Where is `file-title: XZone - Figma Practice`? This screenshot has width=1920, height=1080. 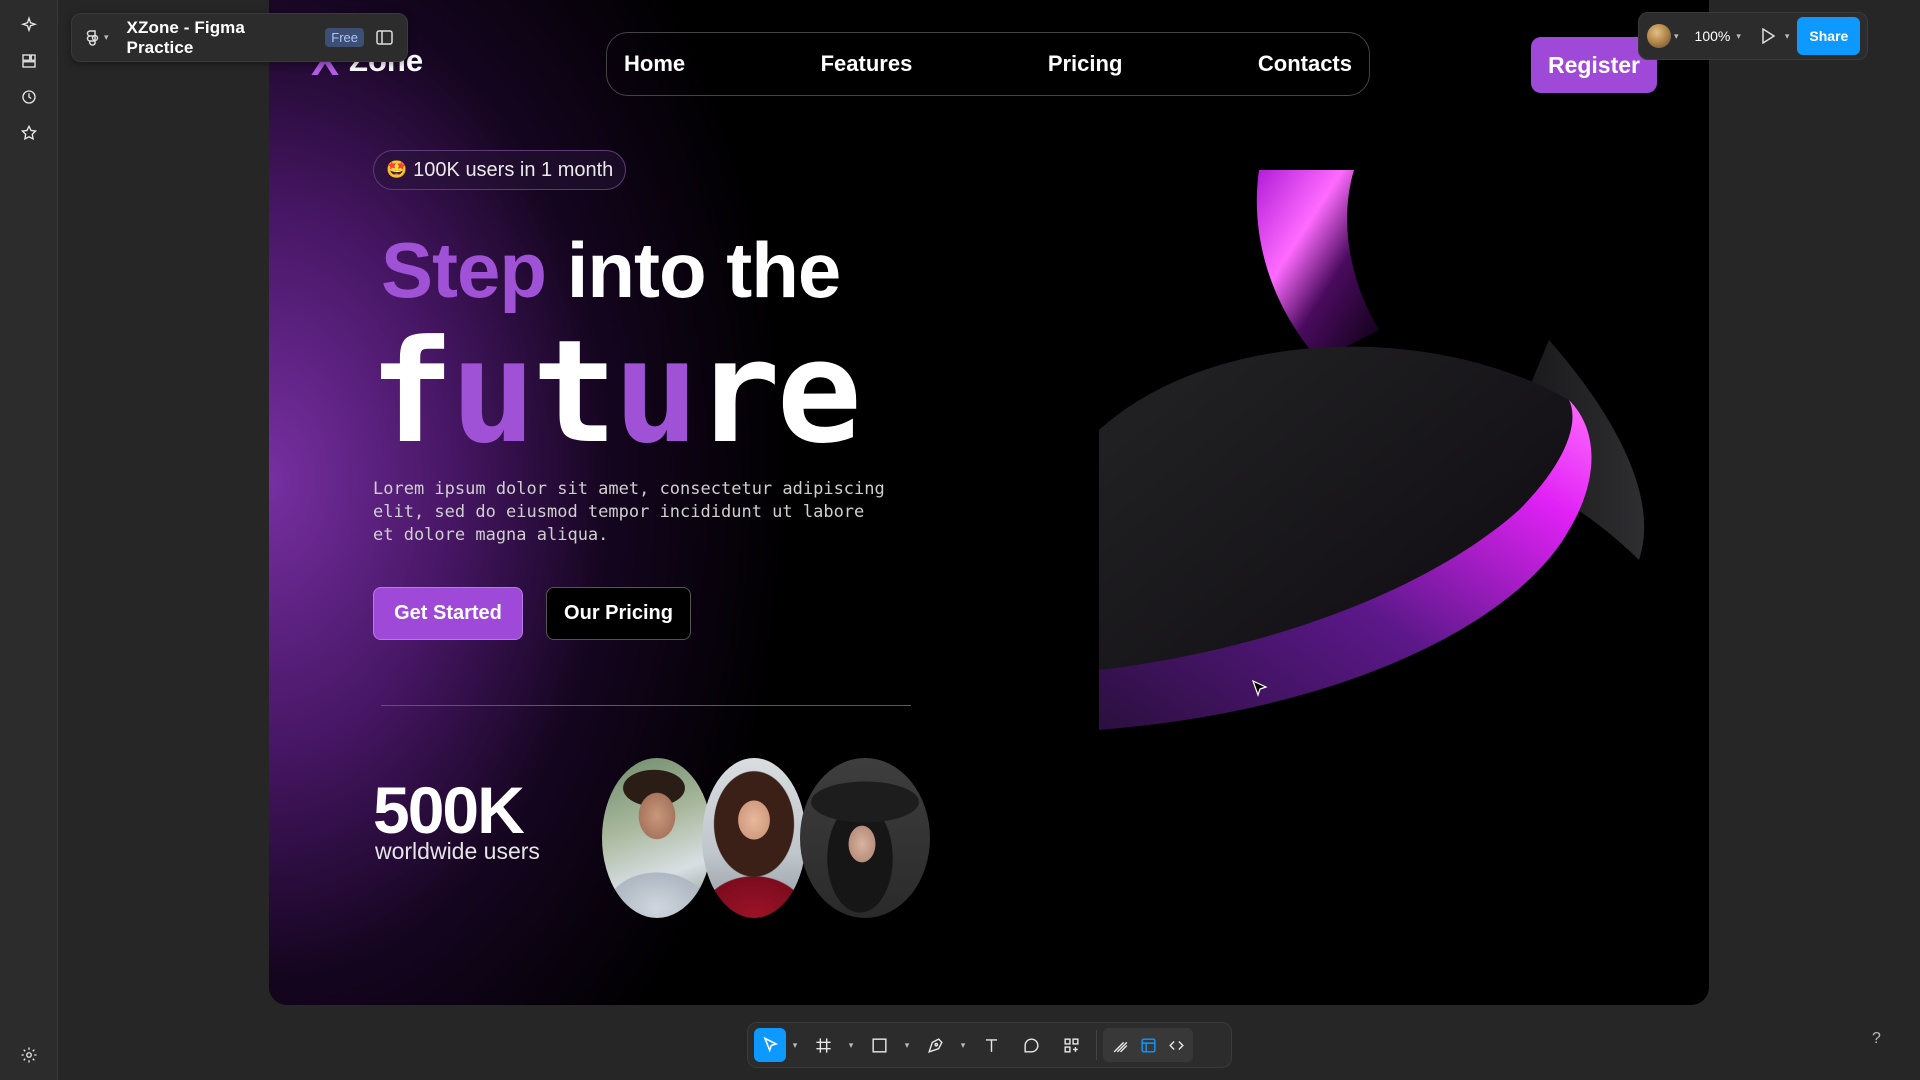 file-title: XZone - Figma Practice is located at coordinates (221, 38).